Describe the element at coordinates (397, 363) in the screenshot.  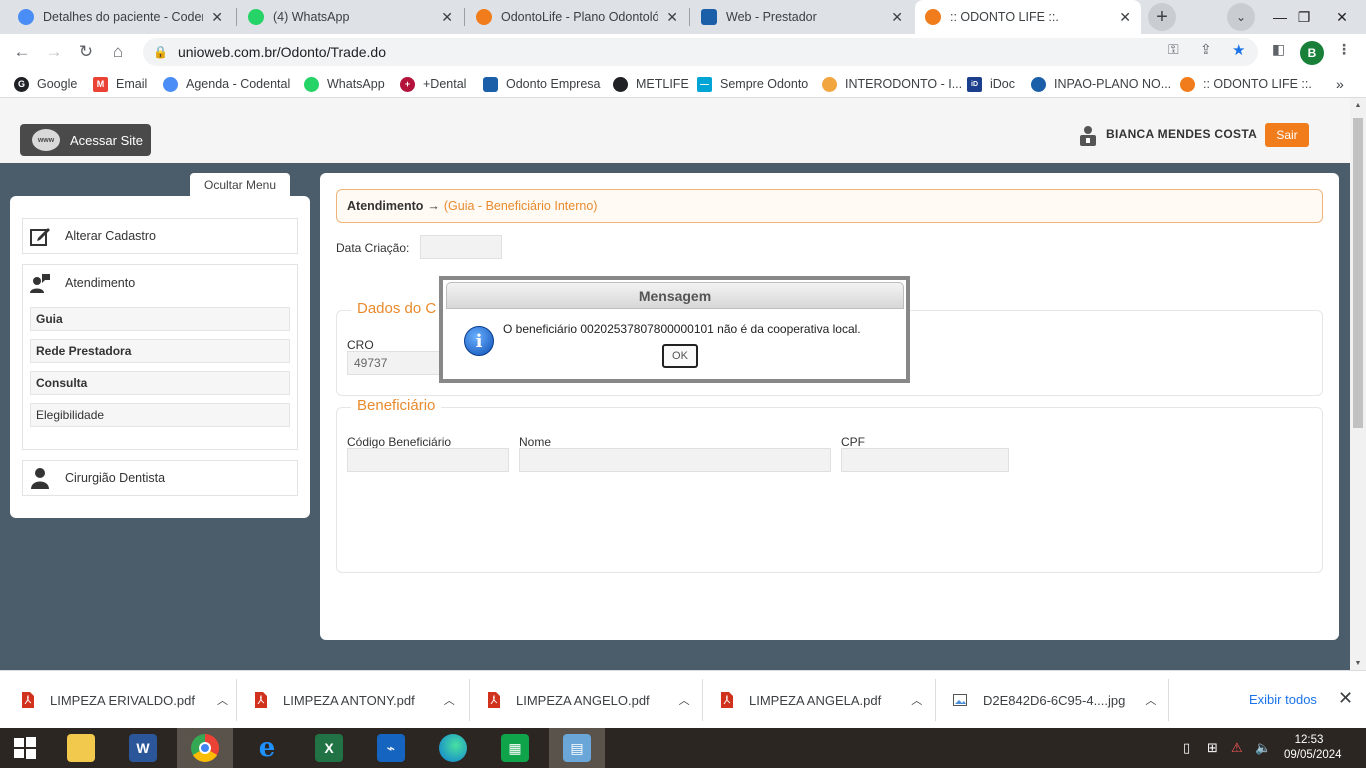
I see `cro-field: 49737` at that location.